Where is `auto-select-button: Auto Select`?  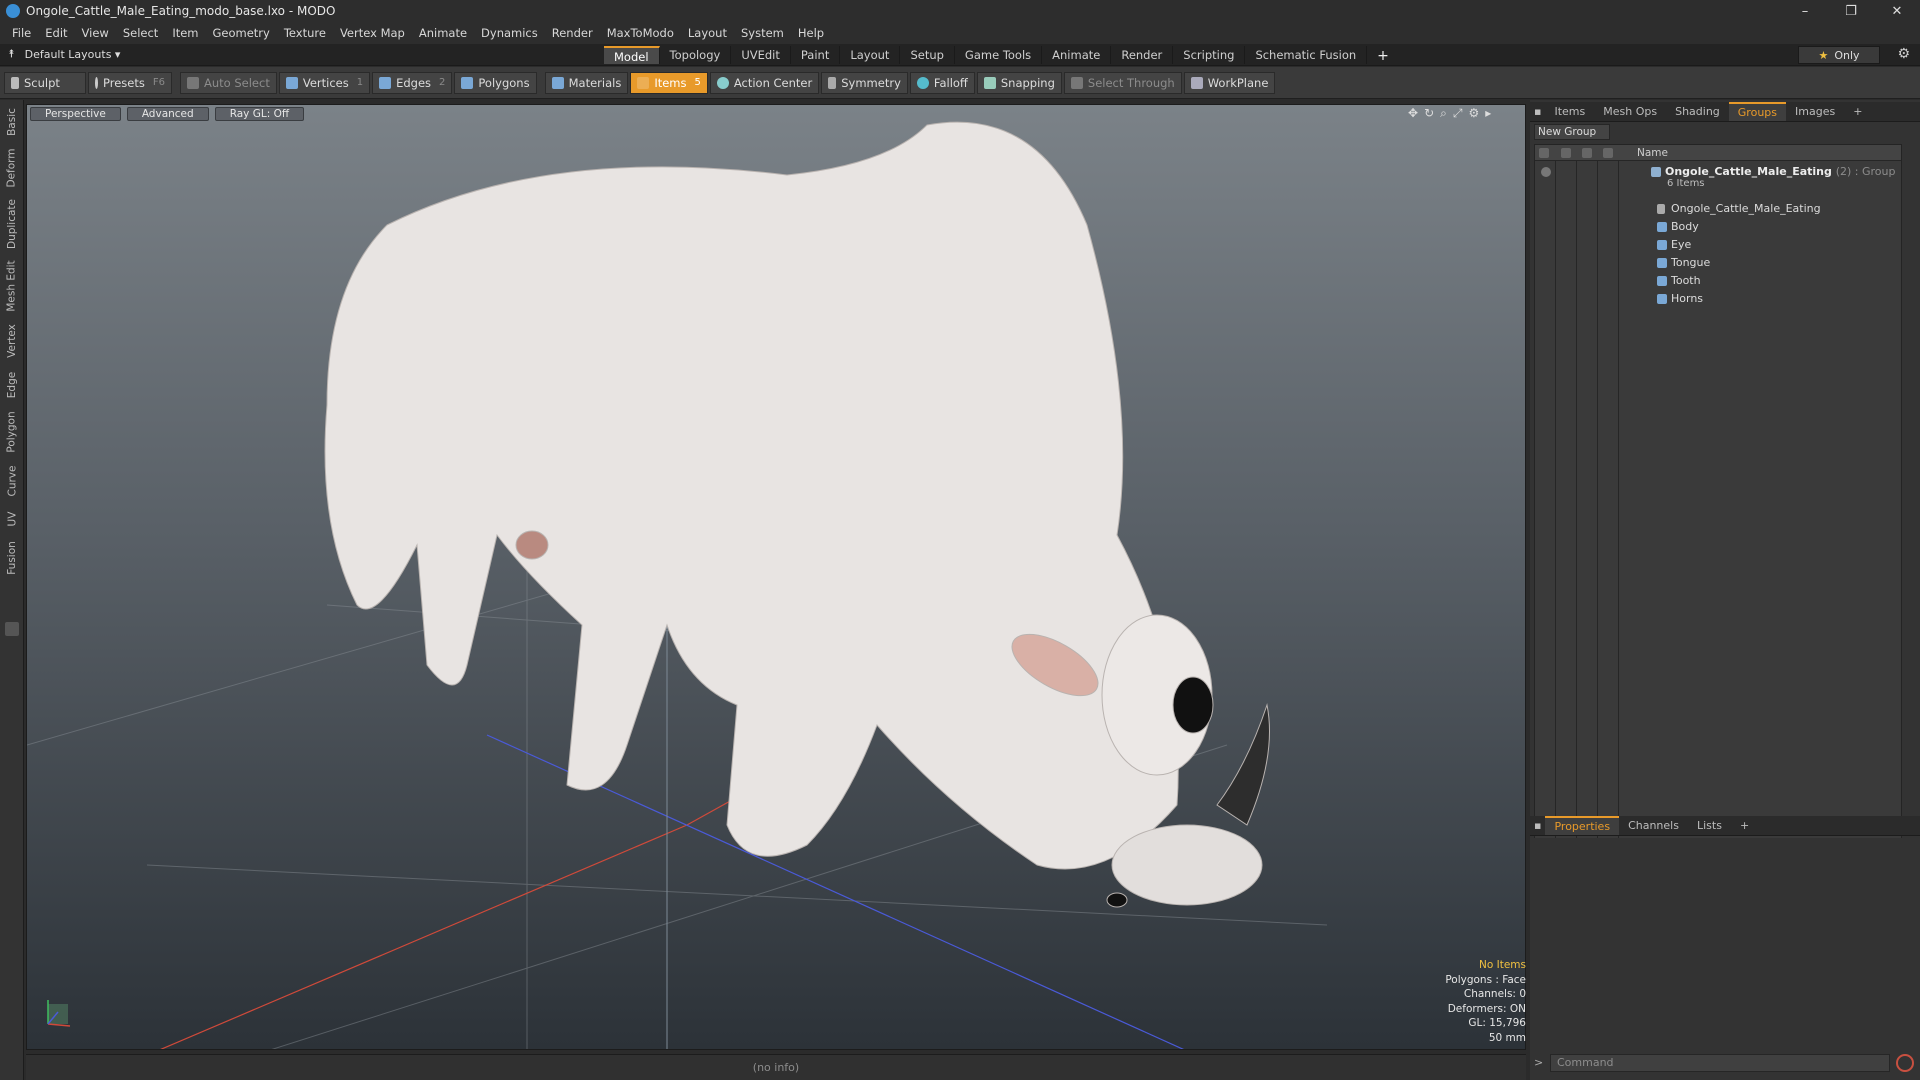 auto-select-button: Auto Select is located at coordinates (228, 82).